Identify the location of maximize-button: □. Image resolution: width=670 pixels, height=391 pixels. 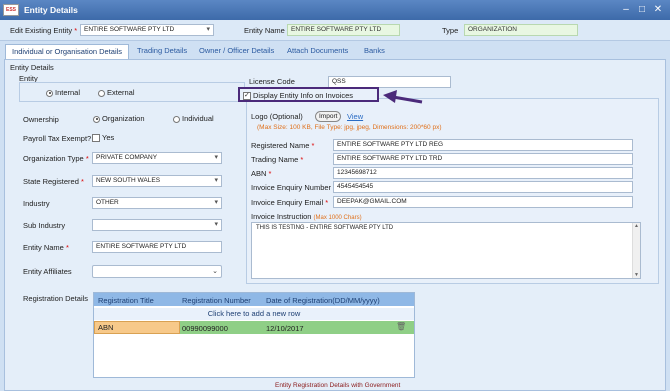
(642, 10).